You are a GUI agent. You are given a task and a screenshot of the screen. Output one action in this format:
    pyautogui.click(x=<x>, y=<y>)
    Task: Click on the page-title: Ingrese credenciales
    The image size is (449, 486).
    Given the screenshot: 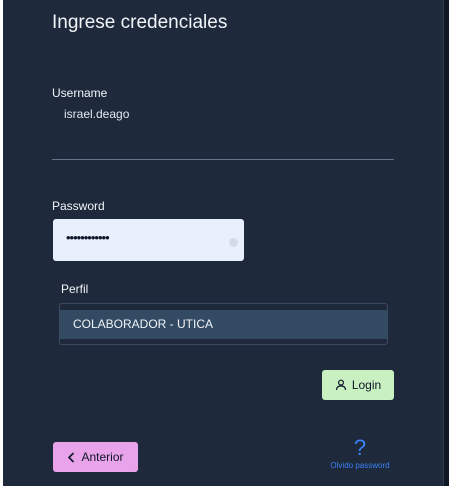 What is the action you would take?
    pyautogui.click(x=140, y=22)
    